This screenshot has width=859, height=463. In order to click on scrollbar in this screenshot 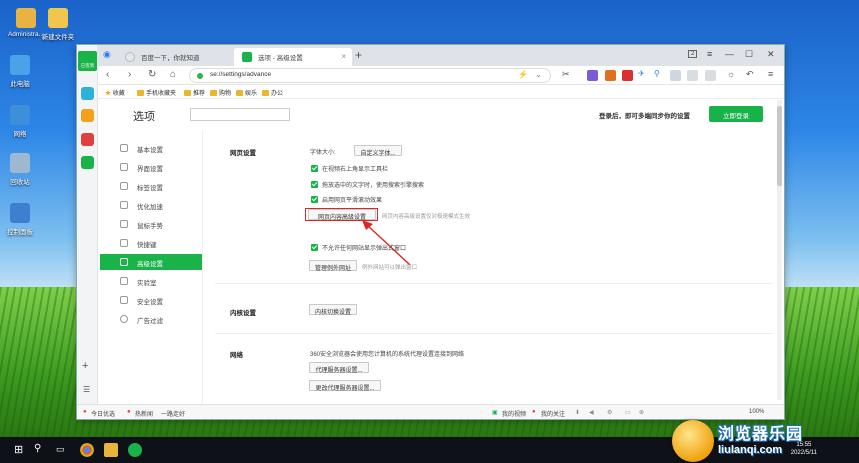, I will do `click(779, 250)`.